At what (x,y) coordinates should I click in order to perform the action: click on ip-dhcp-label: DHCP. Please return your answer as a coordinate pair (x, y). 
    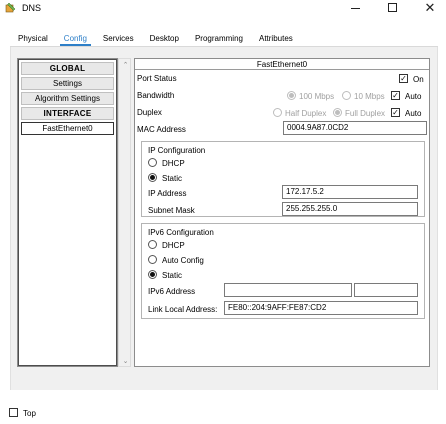
    Looking at the image, I should click on (173, 163).